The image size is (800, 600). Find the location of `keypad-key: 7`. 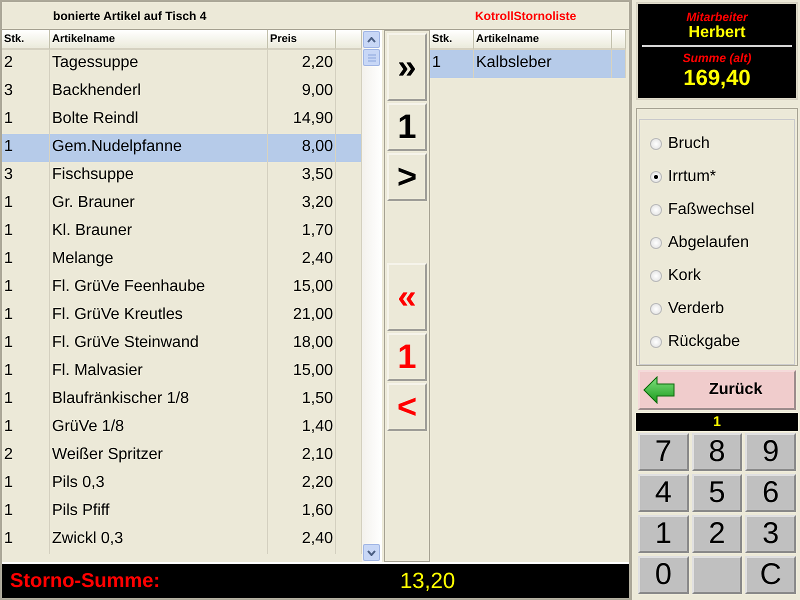

keypad-key: 7 is located at coordinates (663, 452).